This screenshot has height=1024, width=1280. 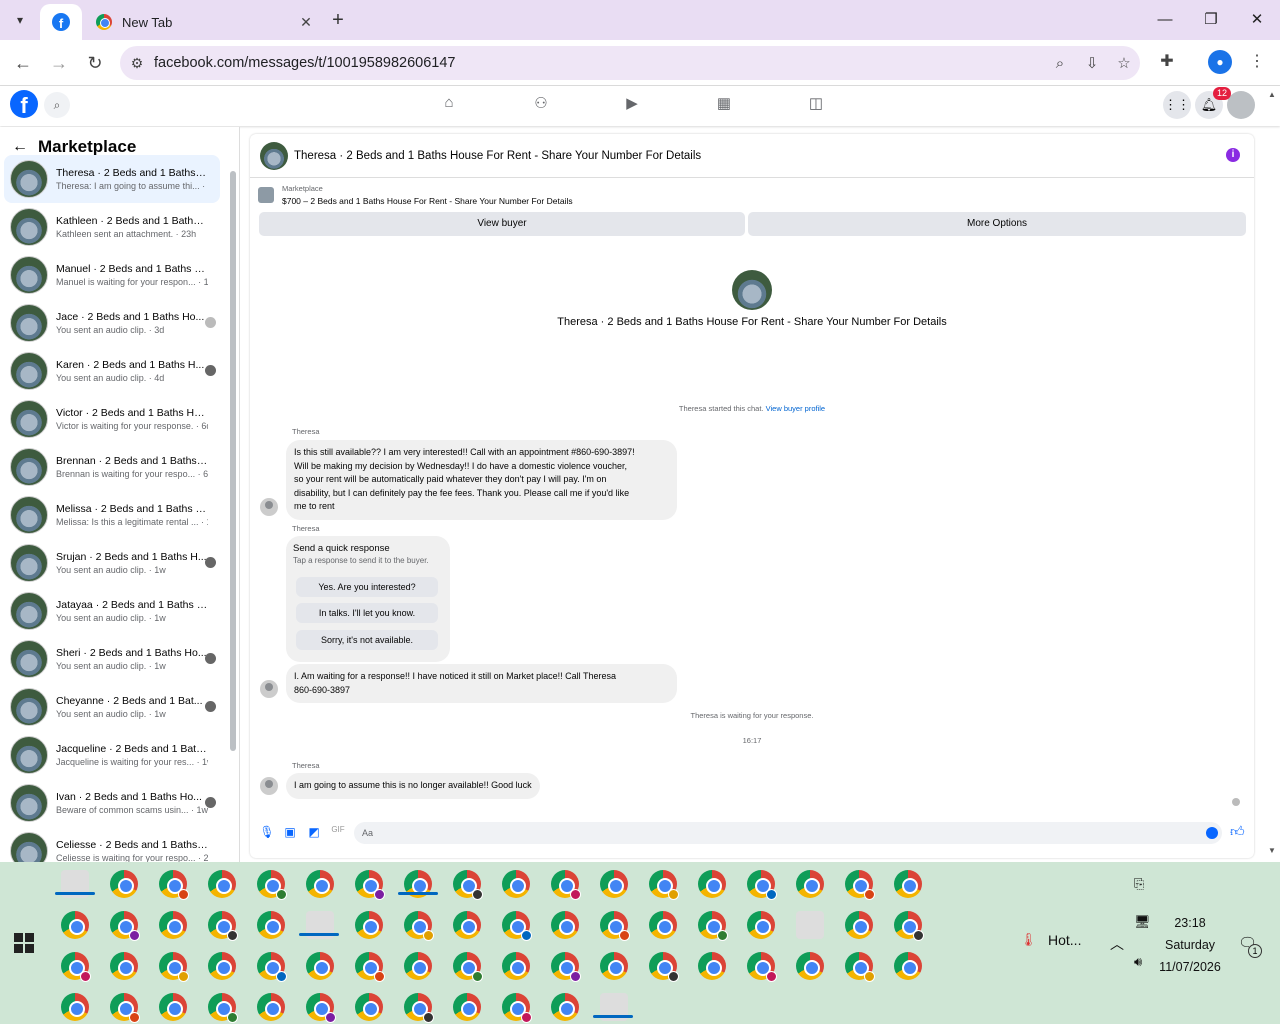 I want to click on facebook-logo-icon: f, so click(x=24, y=104).